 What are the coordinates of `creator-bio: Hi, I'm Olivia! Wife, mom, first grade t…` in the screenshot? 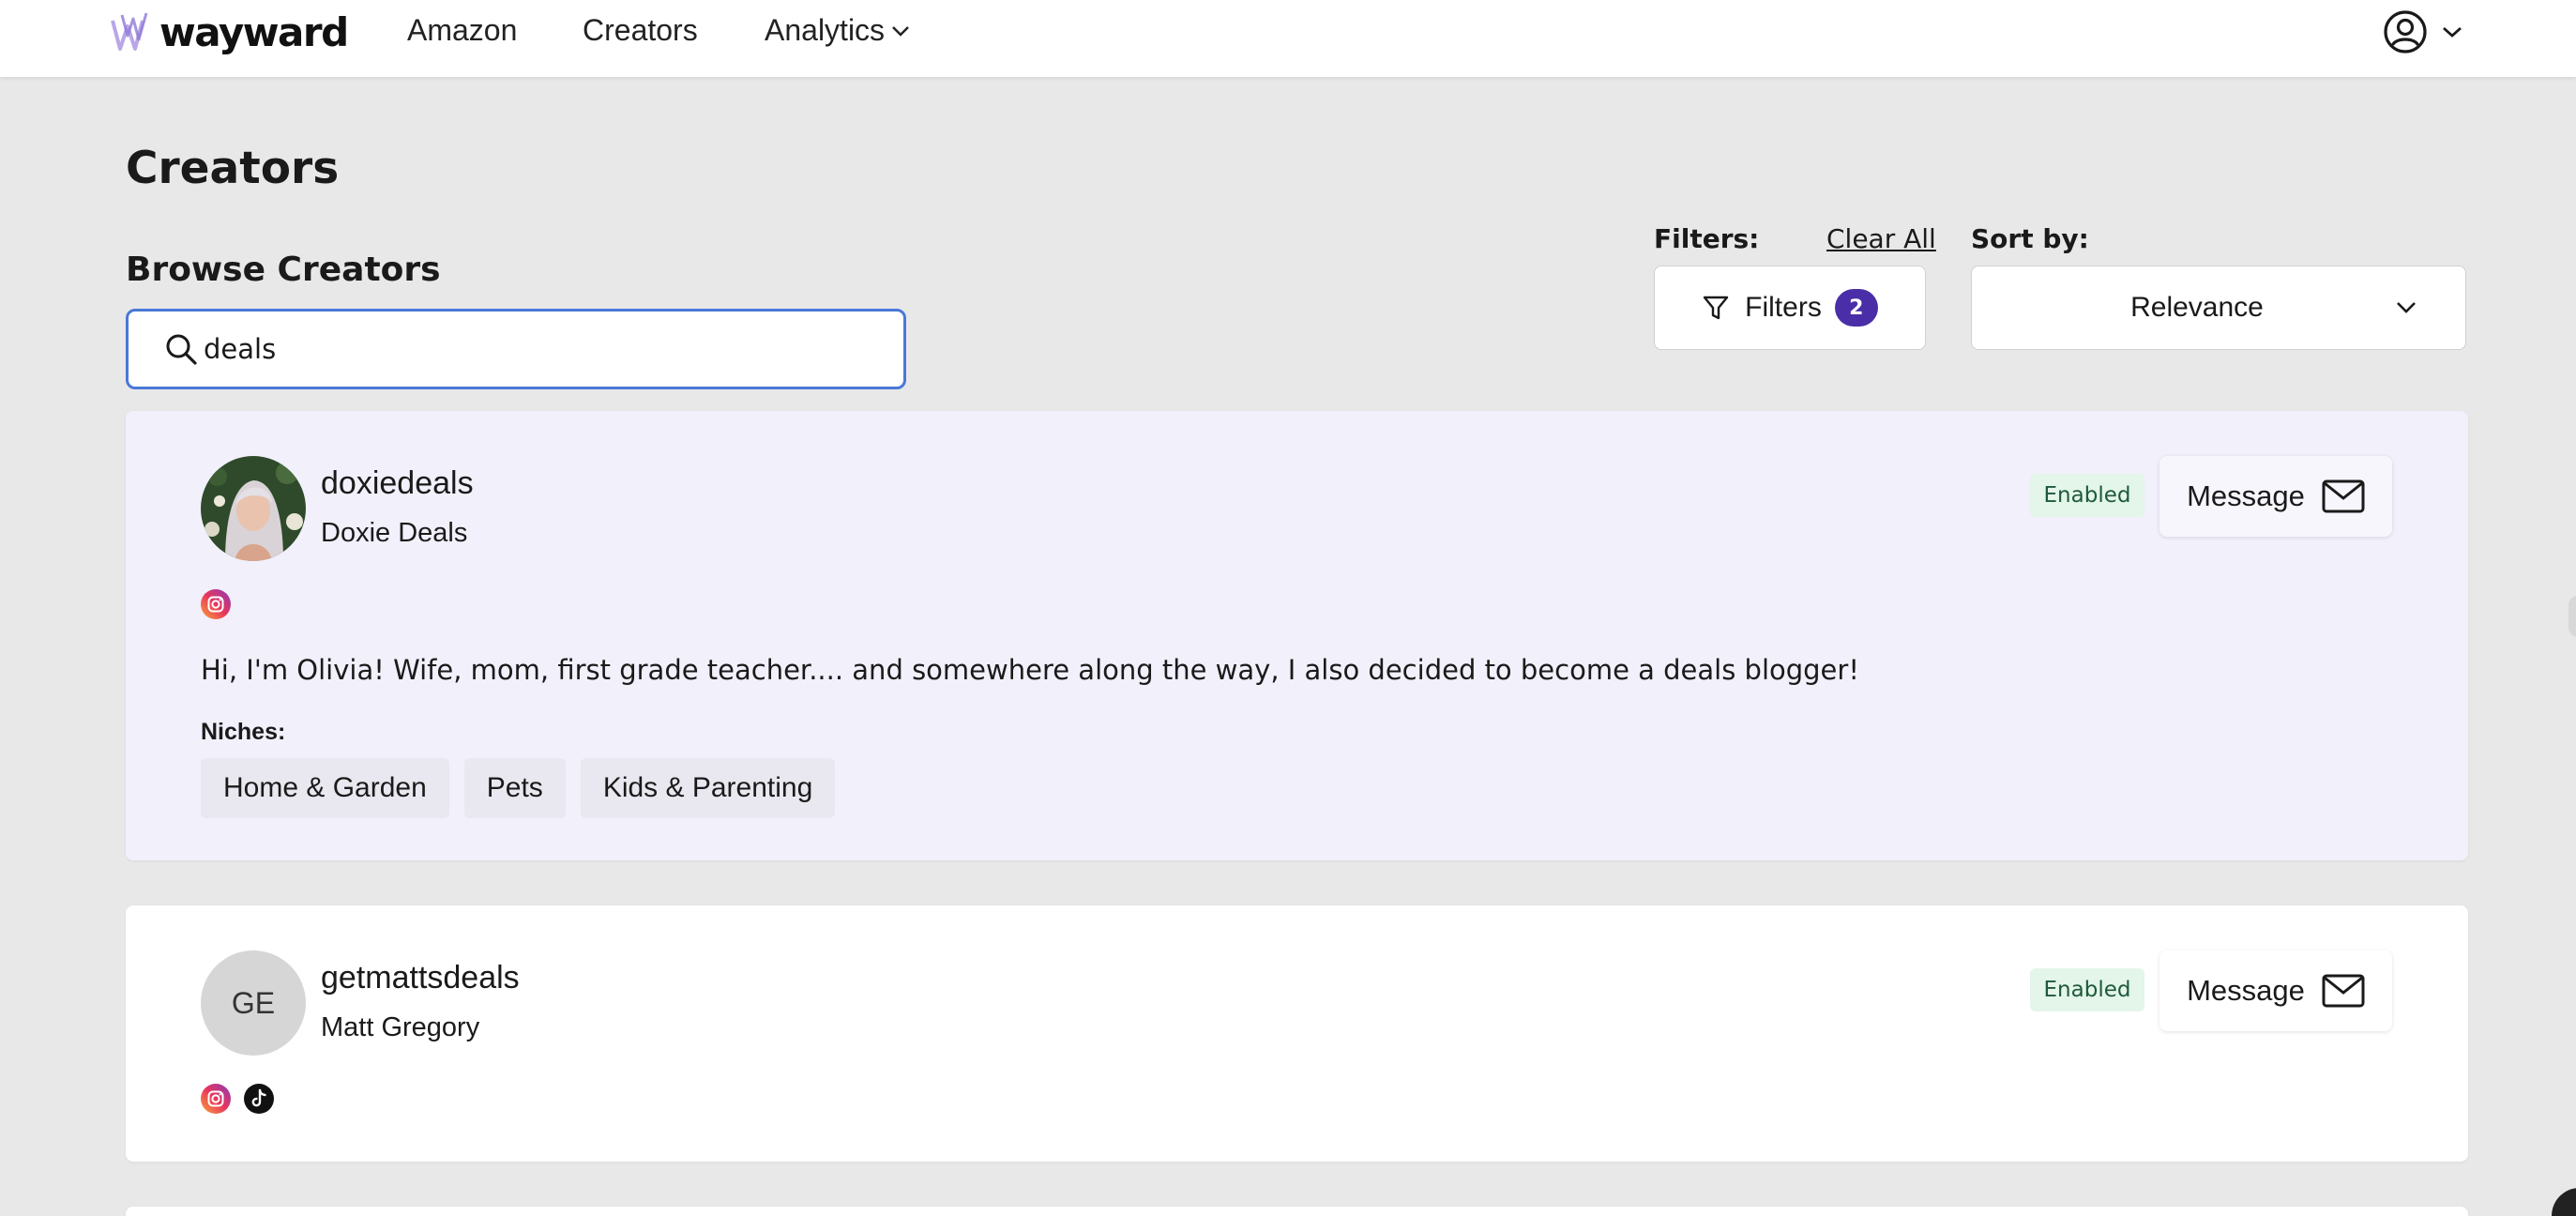 It's located at (1030, 670).